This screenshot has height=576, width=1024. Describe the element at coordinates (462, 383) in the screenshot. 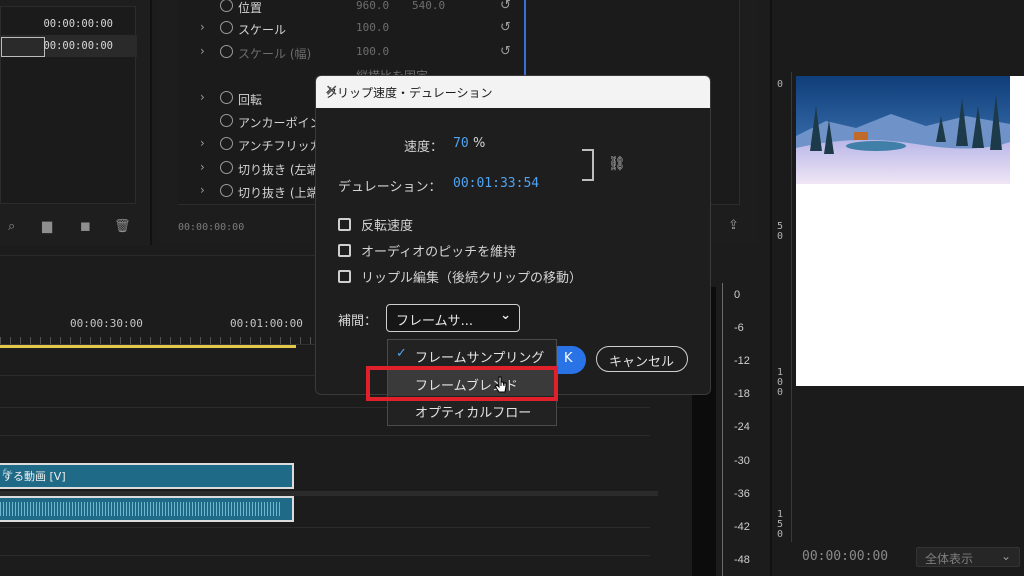

I see `highlight-box` at that location.